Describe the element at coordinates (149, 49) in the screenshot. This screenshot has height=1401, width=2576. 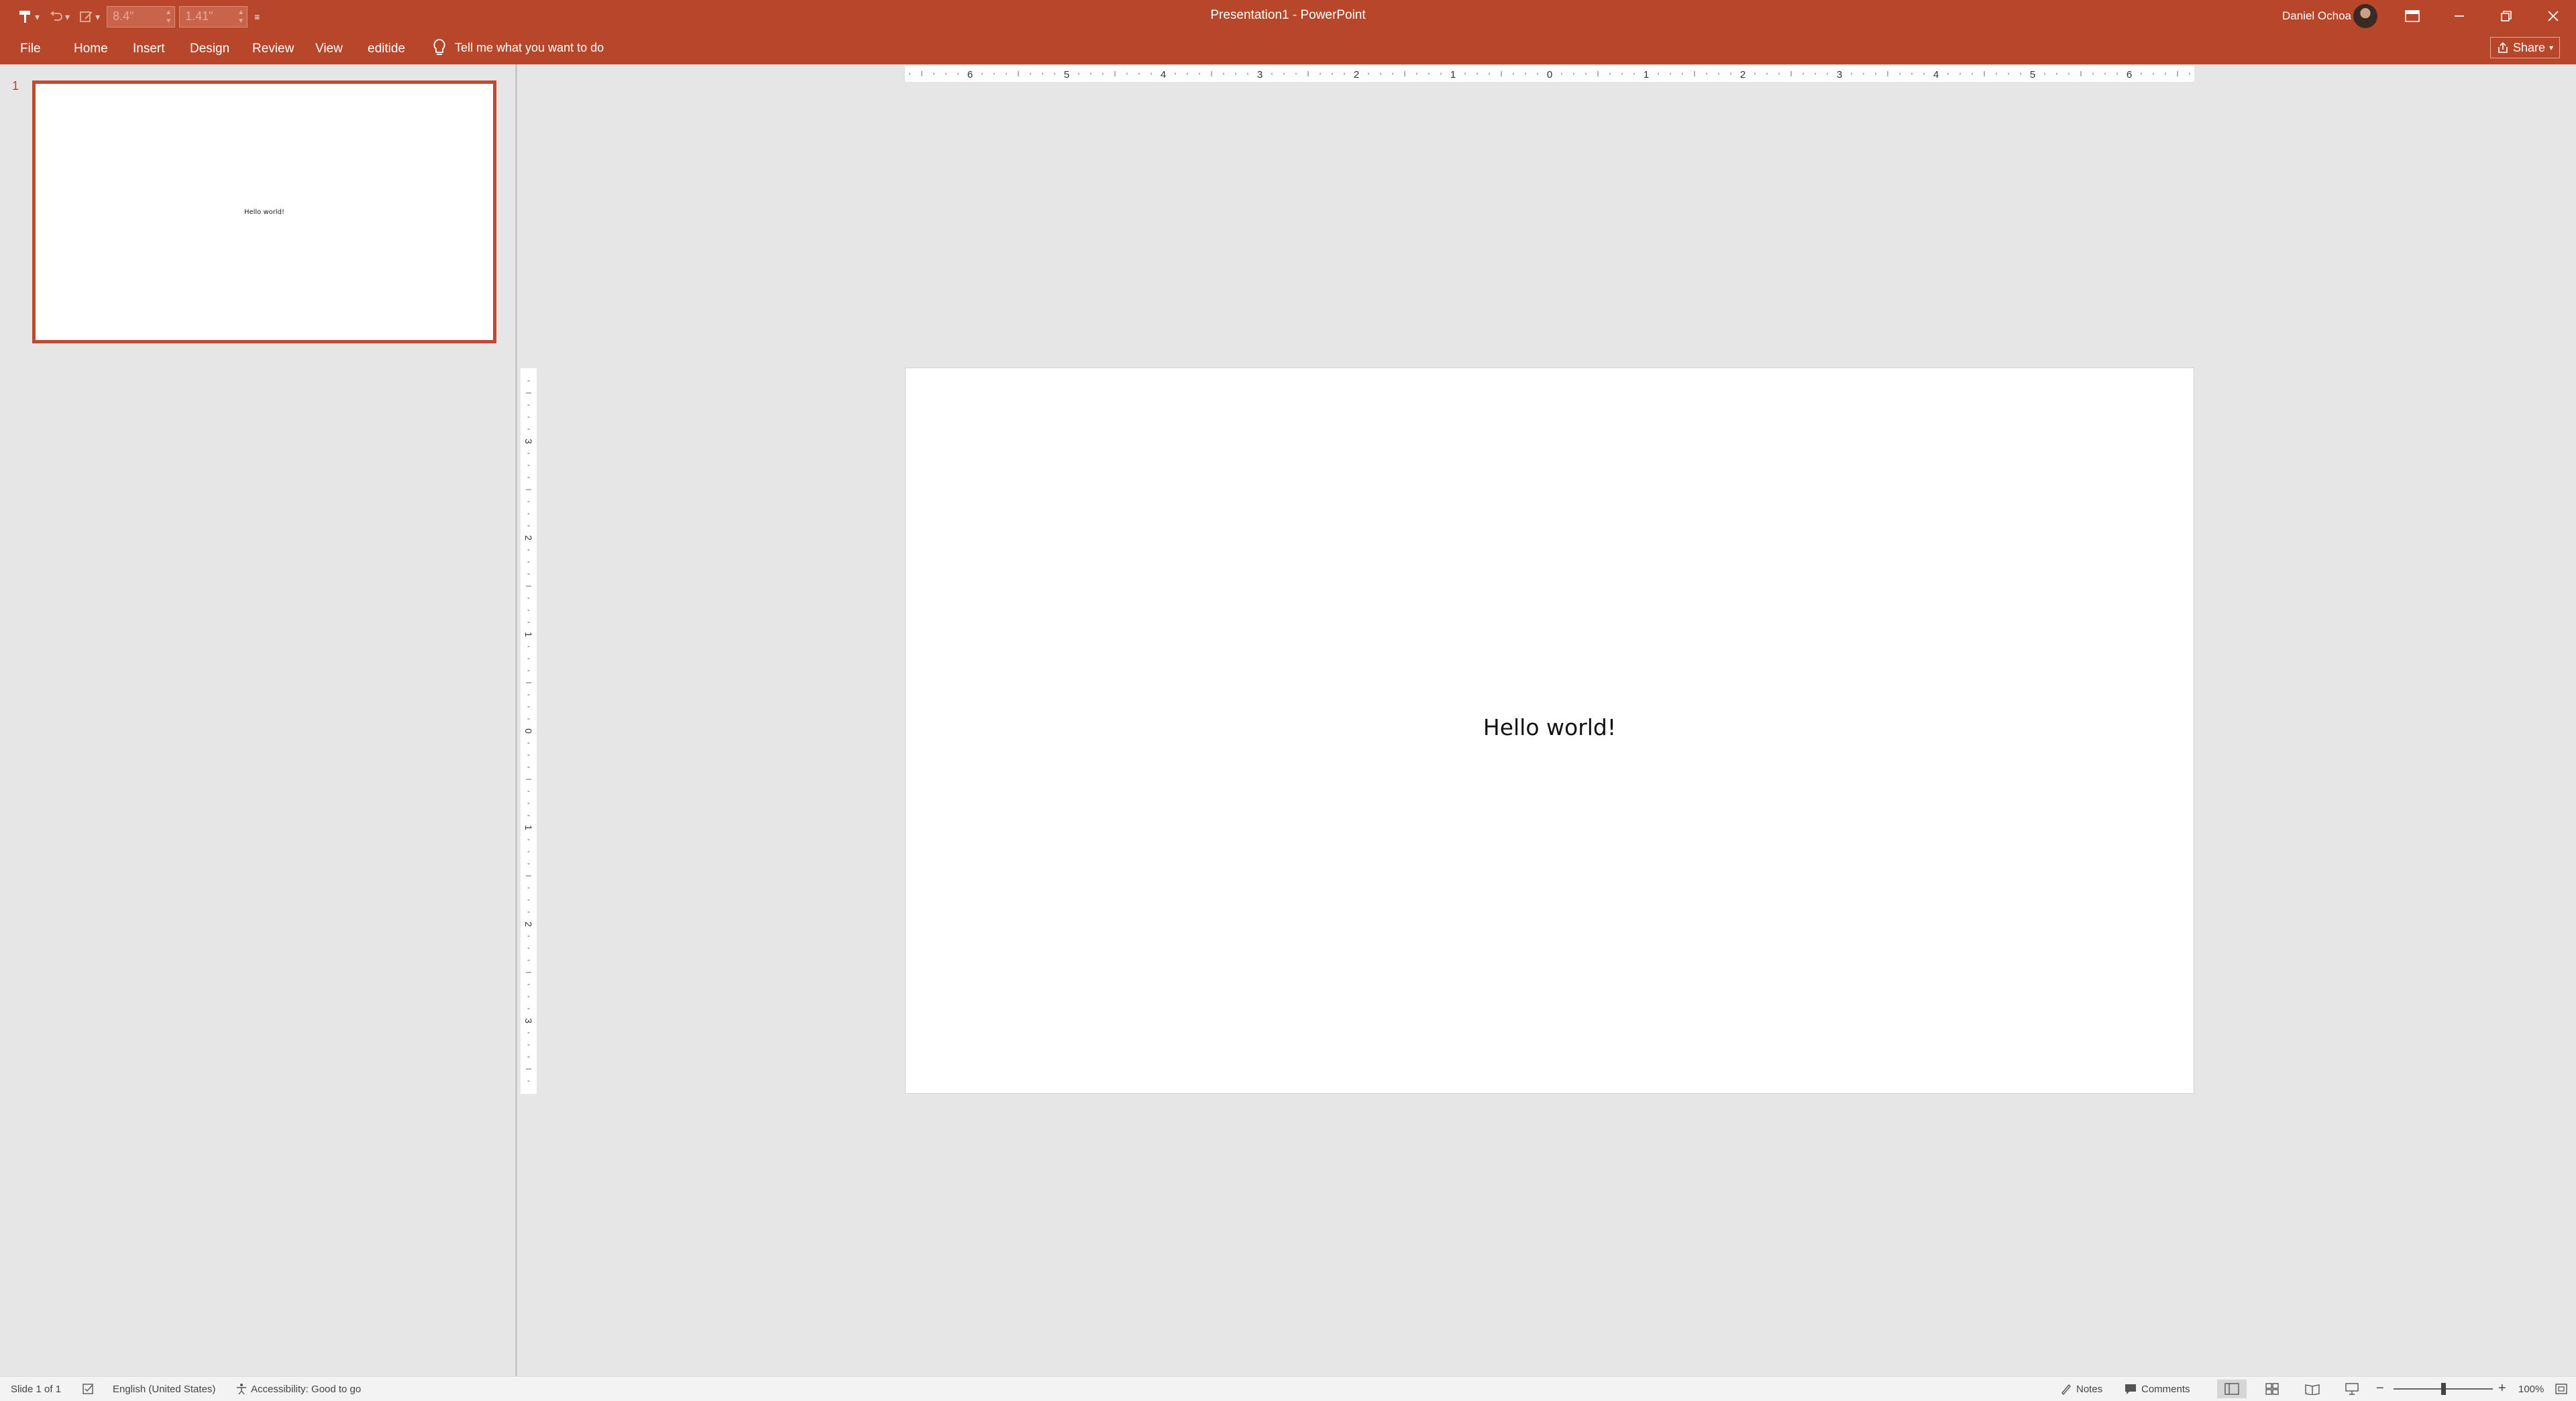
I see `tab-insert: Insert` at that location.